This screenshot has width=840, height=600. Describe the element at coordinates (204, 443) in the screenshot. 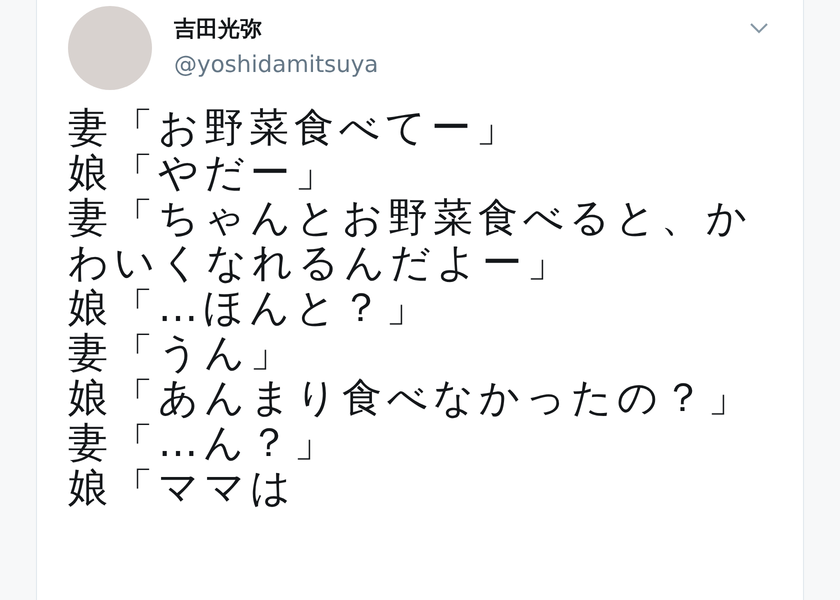

I see `tweet-text-line: 妻「…ん？」` at that location.